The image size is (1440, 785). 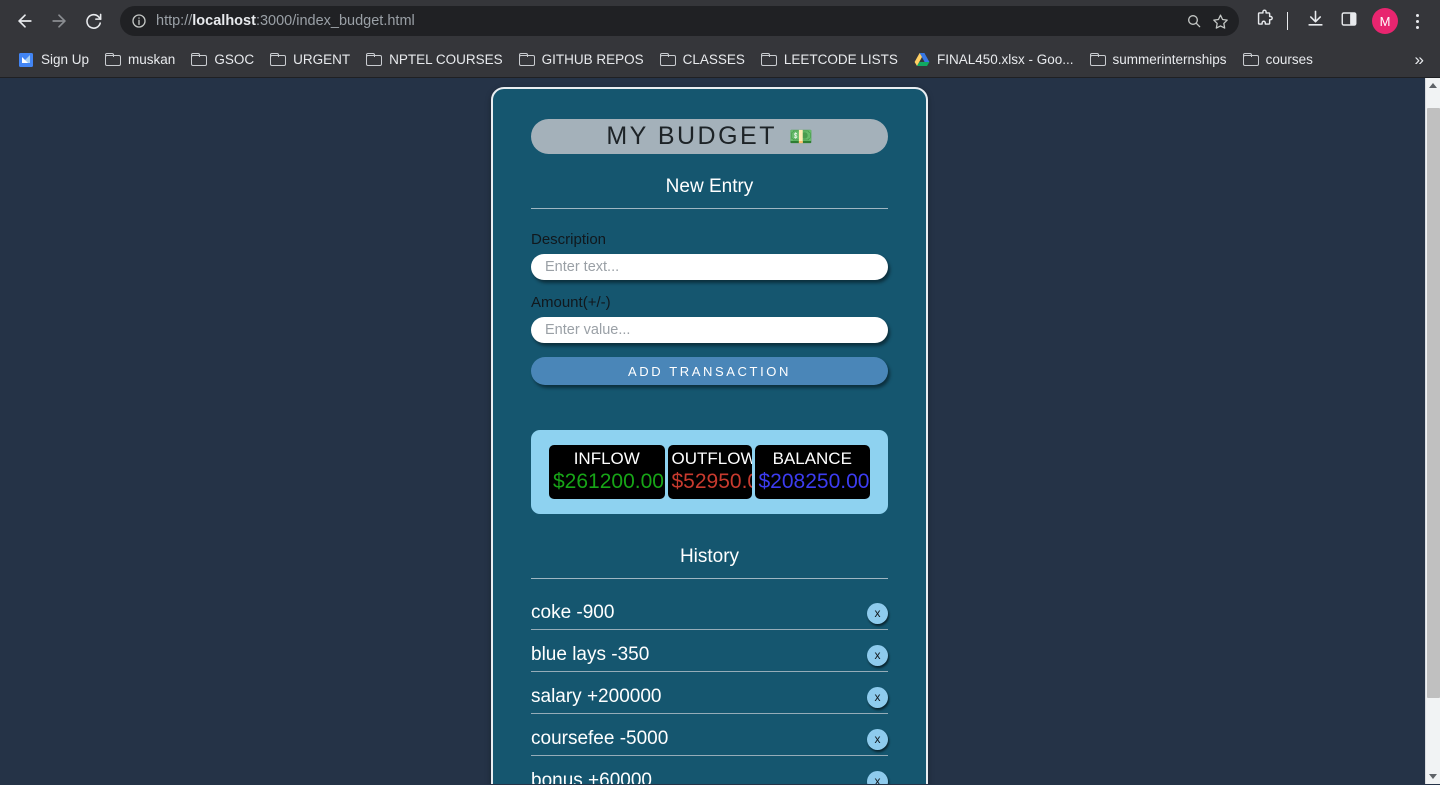 I want to click on summary-inflow: INFLOW $261200.00, so click(x=607, y=472).